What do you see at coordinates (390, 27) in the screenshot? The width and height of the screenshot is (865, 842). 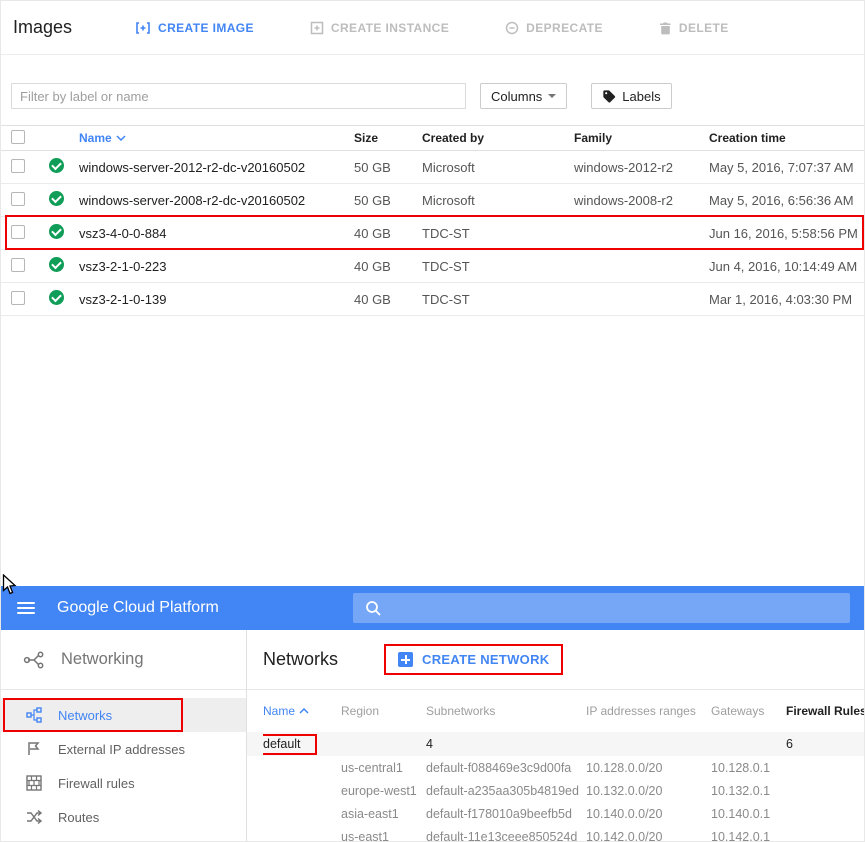 I see `create-instance-label: CREATE INSTANCE` at bounding box center [390, 27].